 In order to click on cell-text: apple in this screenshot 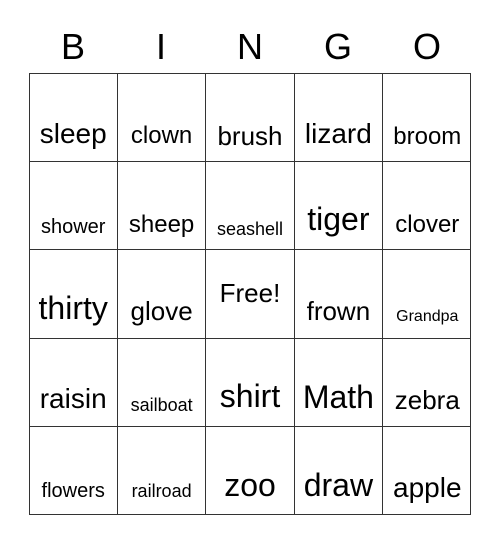, I will do `click(427, 488)`.